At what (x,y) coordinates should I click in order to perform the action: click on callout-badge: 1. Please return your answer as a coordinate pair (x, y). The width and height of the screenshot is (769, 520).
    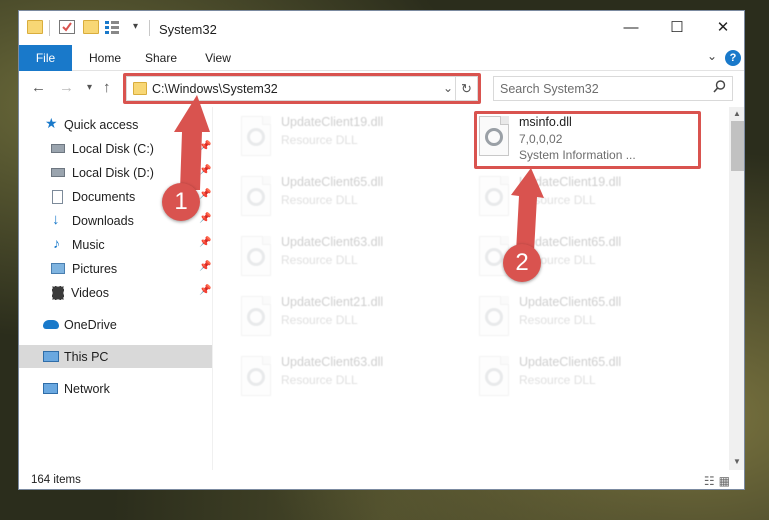
    Looking at the image, I should click on (181, 202).